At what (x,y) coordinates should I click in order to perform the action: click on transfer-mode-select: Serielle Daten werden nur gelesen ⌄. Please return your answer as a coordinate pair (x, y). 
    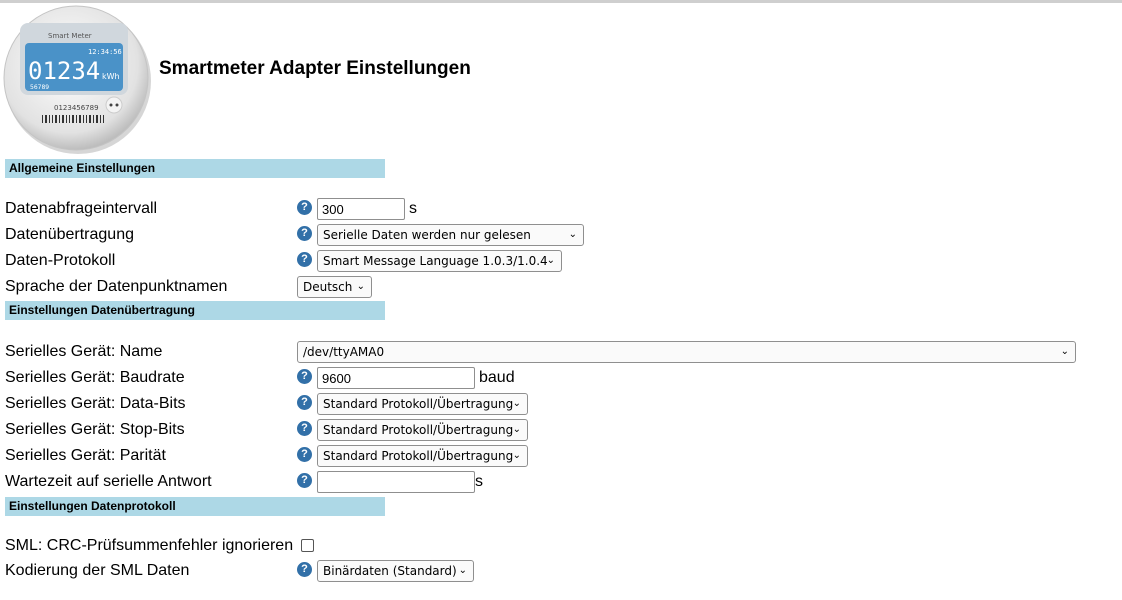
    Looking at the image, I should click on (450, 235).